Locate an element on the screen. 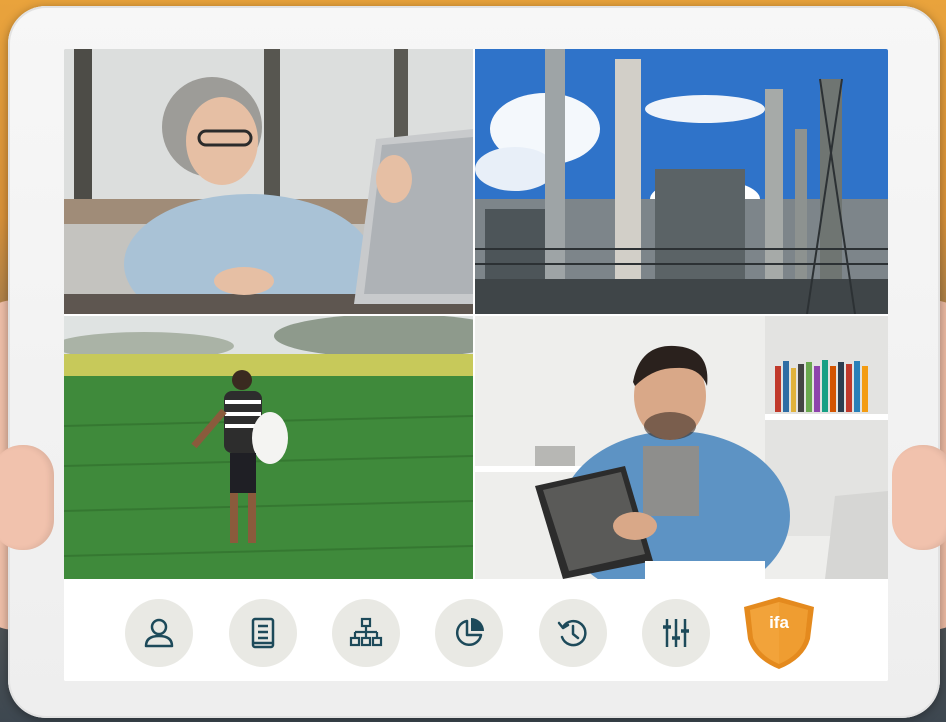  user-icon is located at coordinates (159, 633).